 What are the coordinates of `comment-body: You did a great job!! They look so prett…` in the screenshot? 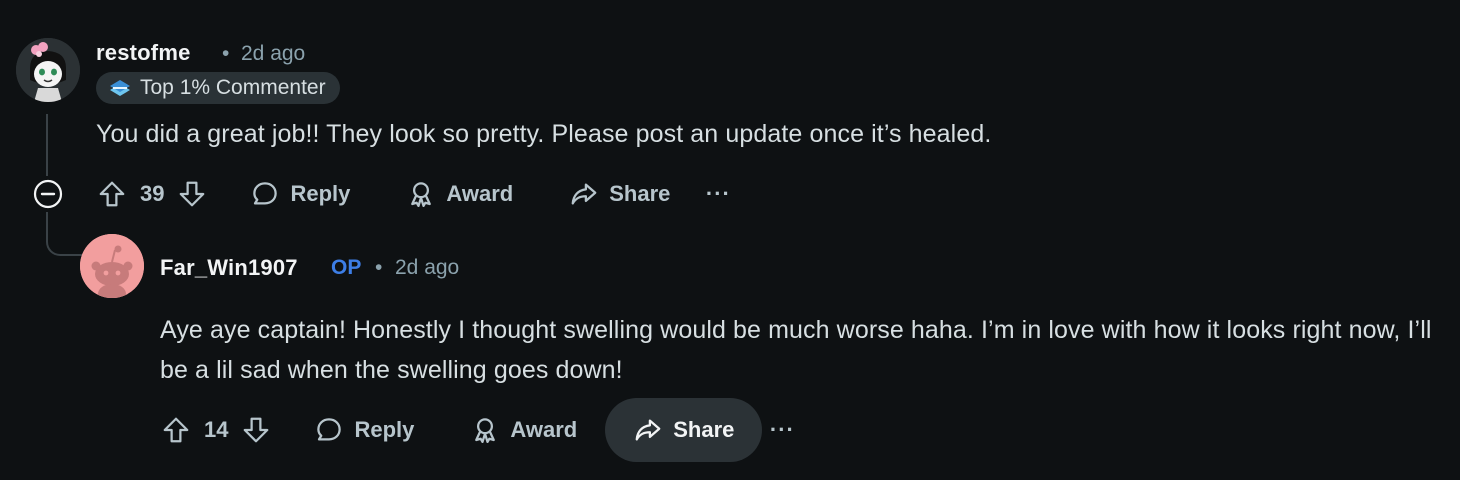 It's located at (544, 134).